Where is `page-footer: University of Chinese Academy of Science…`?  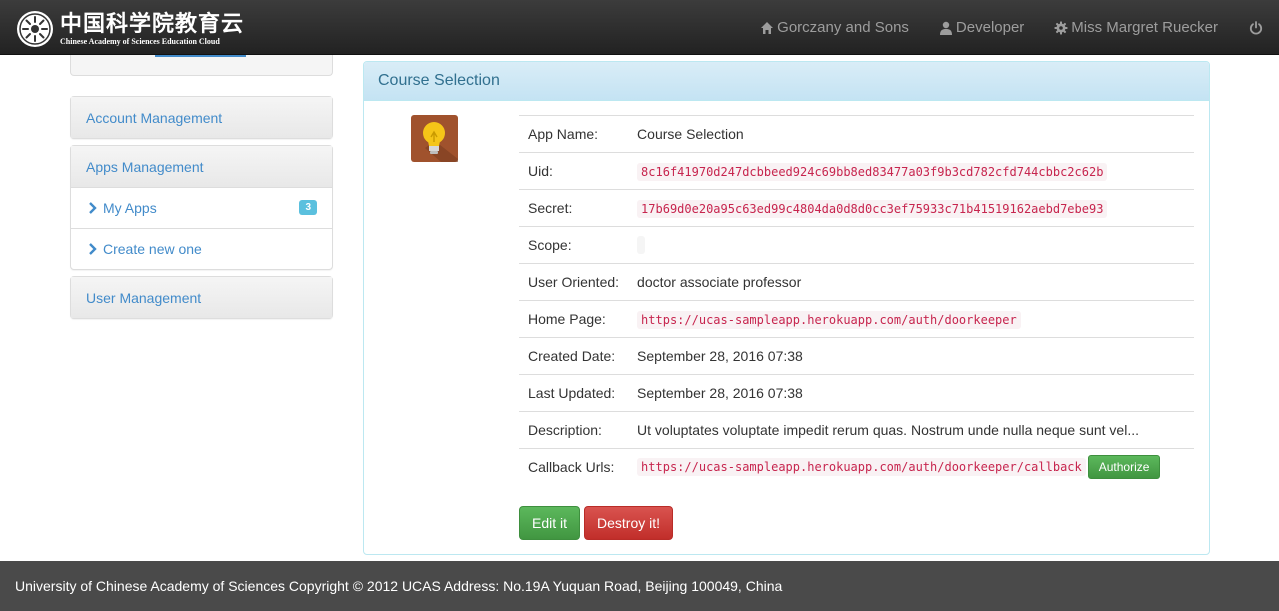 page-footer: University of Chinese Academy of Science… is located at coordinates (639, 586).